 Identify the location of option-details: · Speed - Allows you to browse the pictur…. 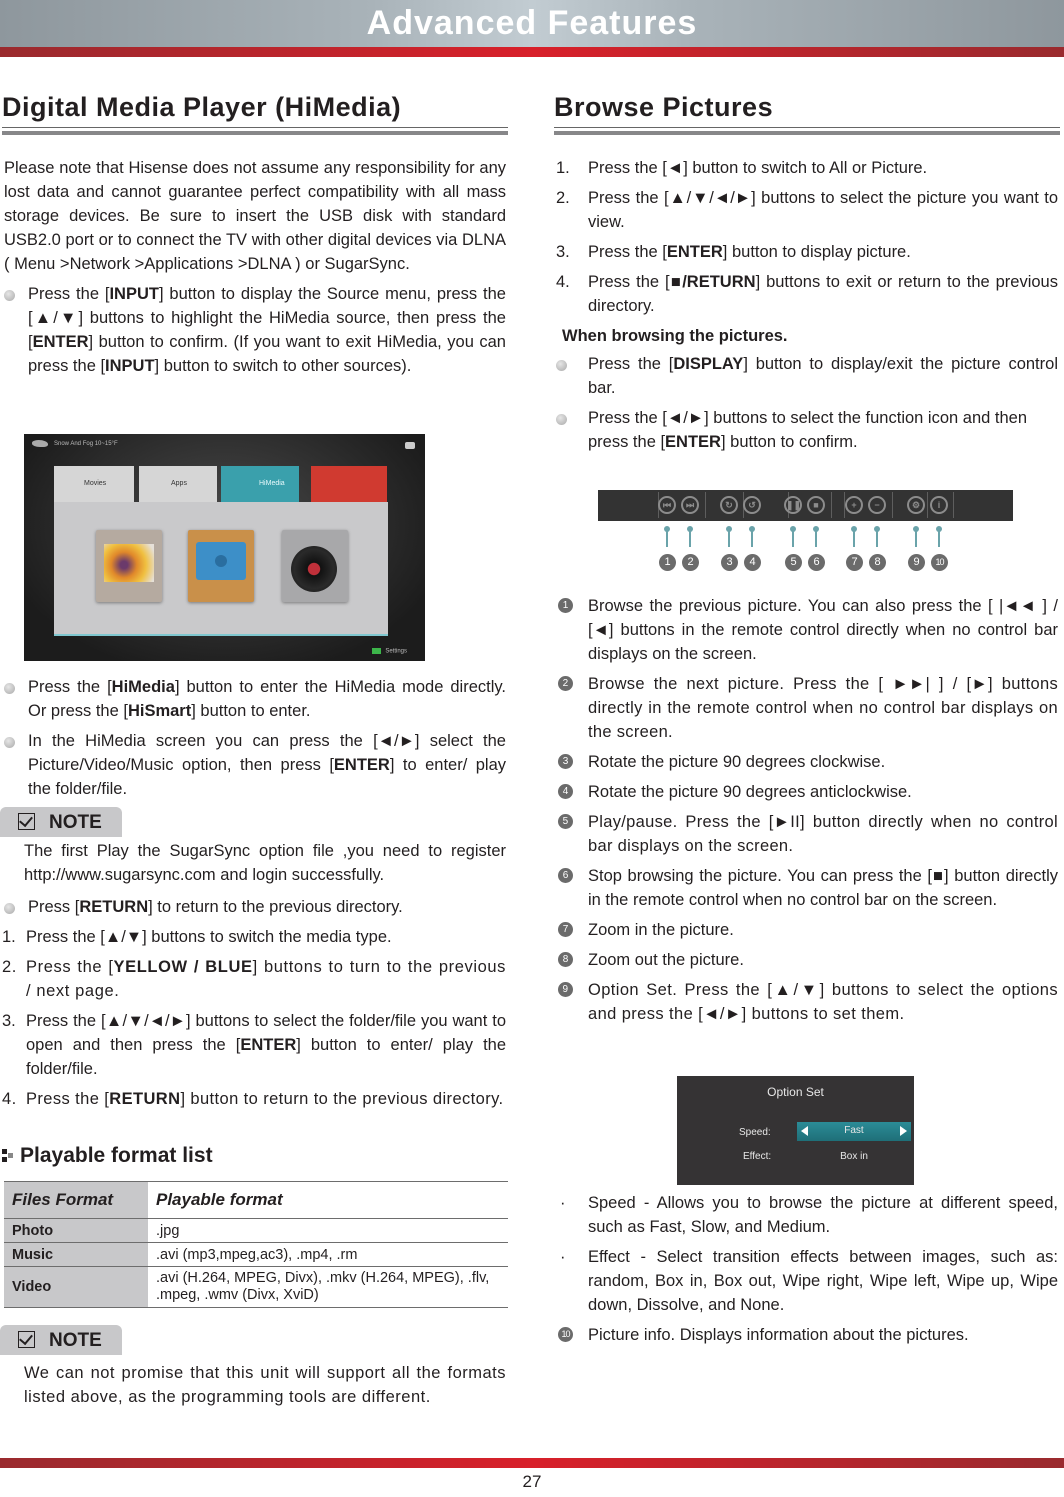
(807, 1272).